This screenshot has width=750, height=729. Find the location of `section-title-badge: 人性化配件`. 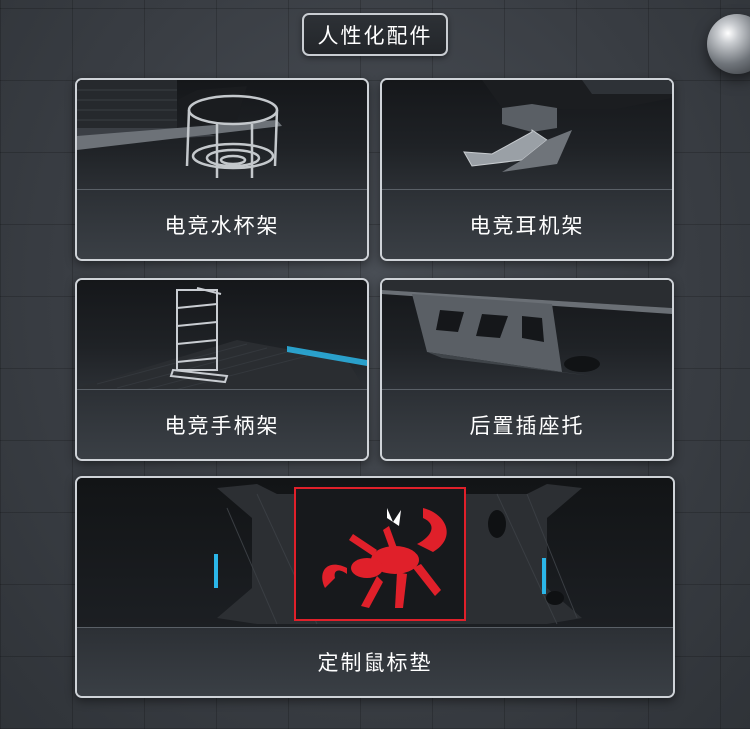

section-title-badge: 人性化配件 is located at coordinates (375, 34).